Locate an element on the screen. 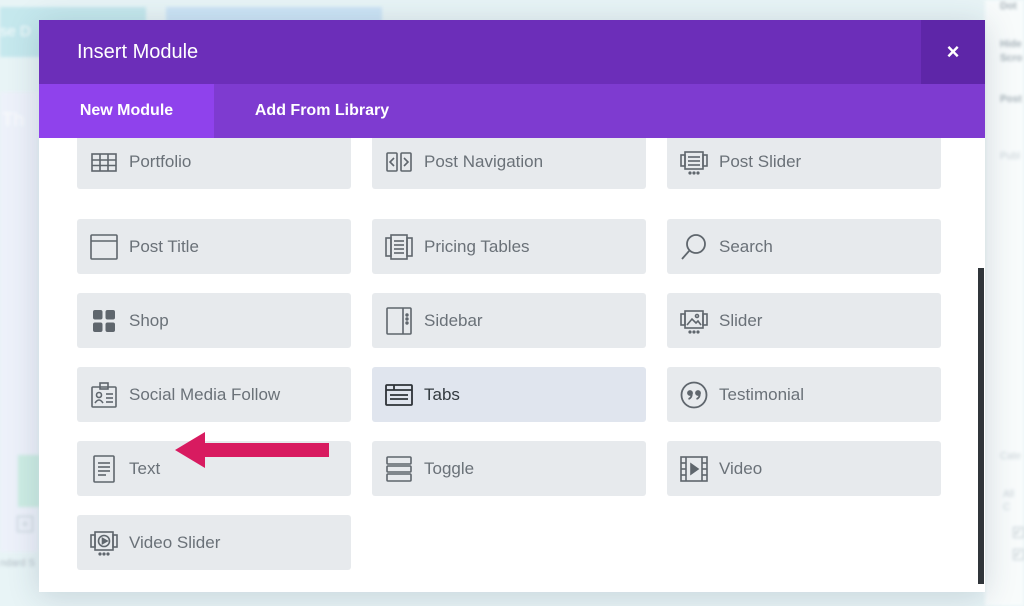  settings-label: Publ is located at coordinates (1010, 156).